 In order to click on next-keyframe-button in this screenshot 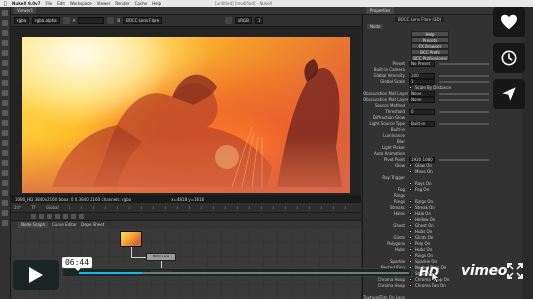, I will do `click(73, 216)`.